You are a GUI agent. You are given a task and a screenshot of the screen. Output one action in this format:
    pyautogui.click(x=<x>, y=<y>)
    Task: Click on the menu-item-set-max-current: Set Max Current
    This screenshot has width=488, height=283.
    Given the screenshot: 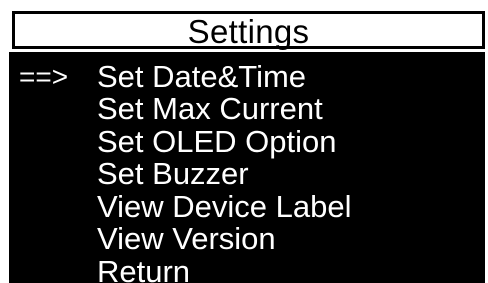 What is the action you would take?
    pyautogui.click(x=247, y=108)
    